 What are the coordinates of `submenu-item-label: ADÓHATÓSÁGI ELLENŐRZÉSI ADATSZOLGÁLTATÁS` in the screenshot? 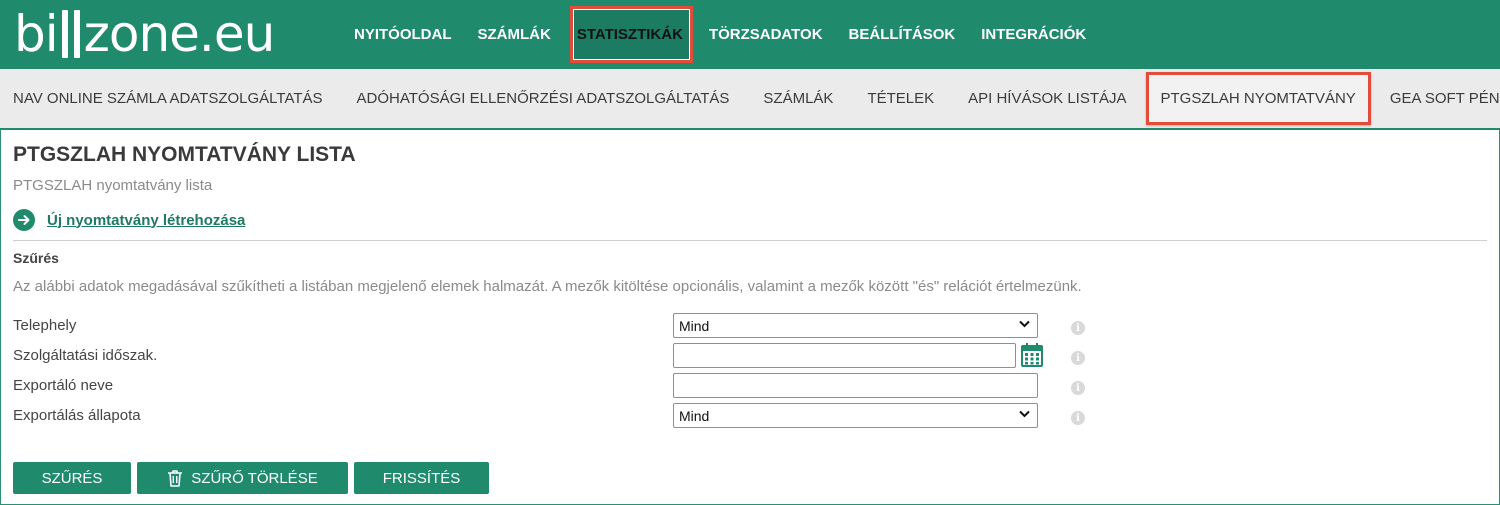 It's located at (543, 98).